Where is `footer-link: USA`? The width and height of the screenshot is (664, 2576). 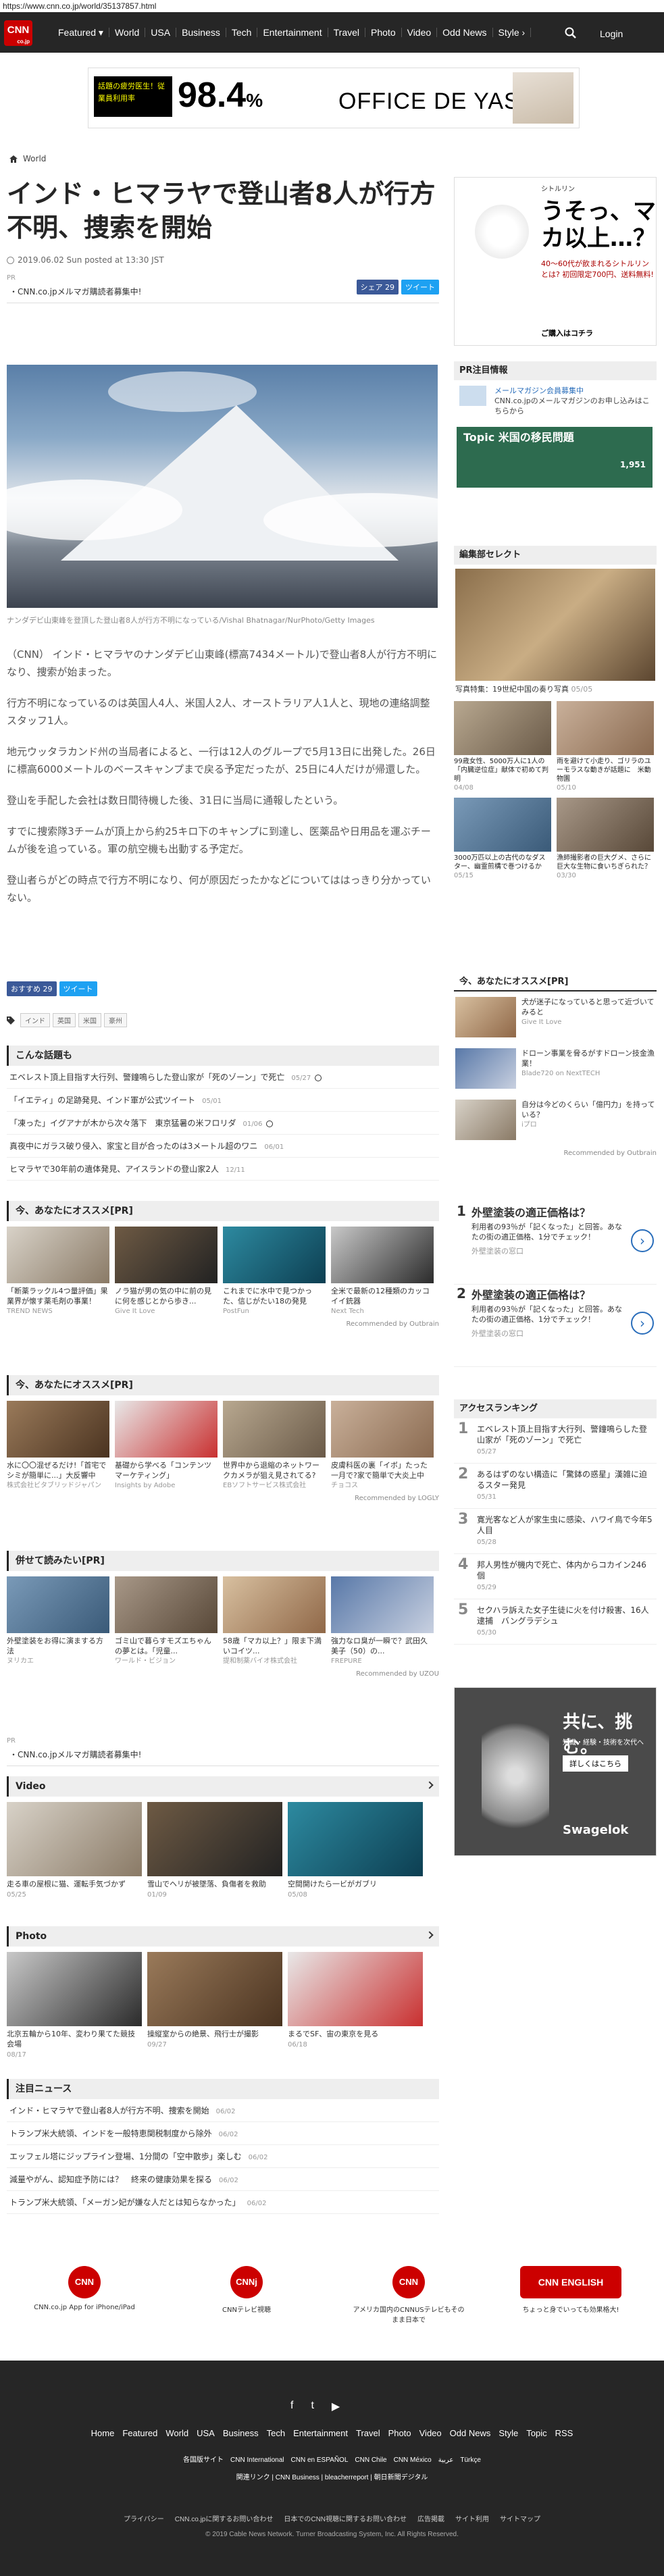 footer-link: USA is located at coordinates (206, 2433).